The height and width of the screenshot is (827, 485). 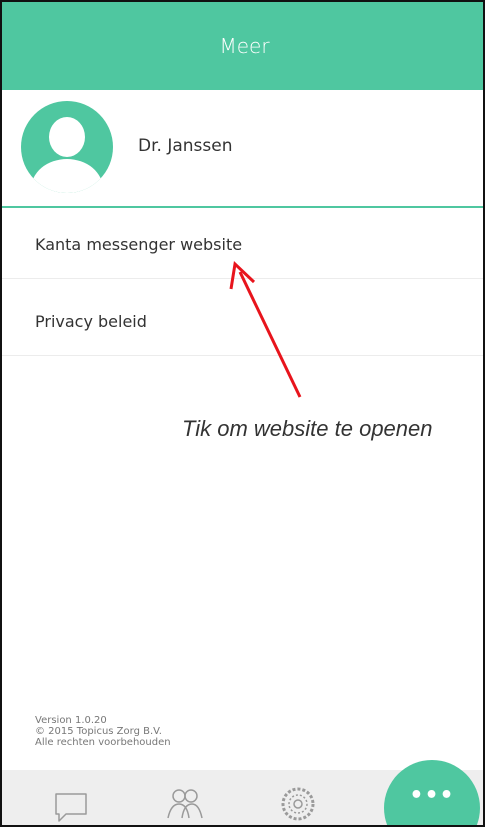 I want to click on tab-organization, so click(x=298, y=804).